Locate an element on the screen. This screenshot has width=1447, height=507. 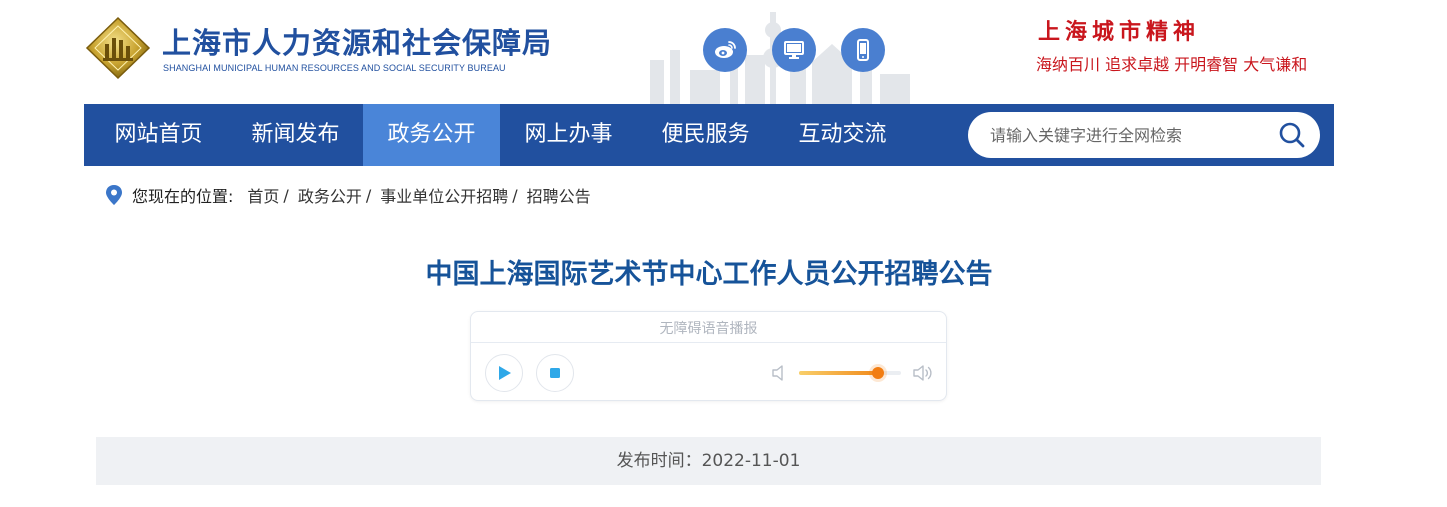
nav-item-interaction: 互动交流 is located at coordinates (842, 135).